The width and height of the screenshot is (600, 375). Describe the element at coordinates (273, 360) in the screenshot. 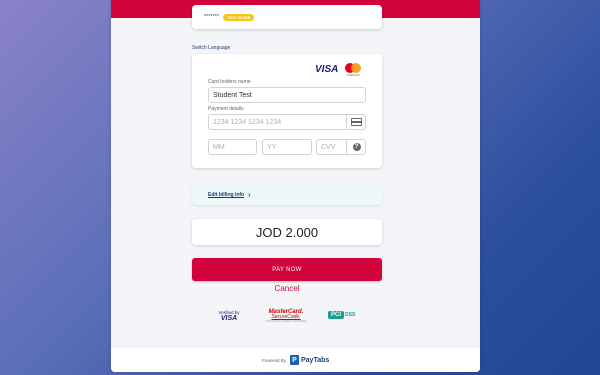

I see `powered-by-label: Powered By` at that location.